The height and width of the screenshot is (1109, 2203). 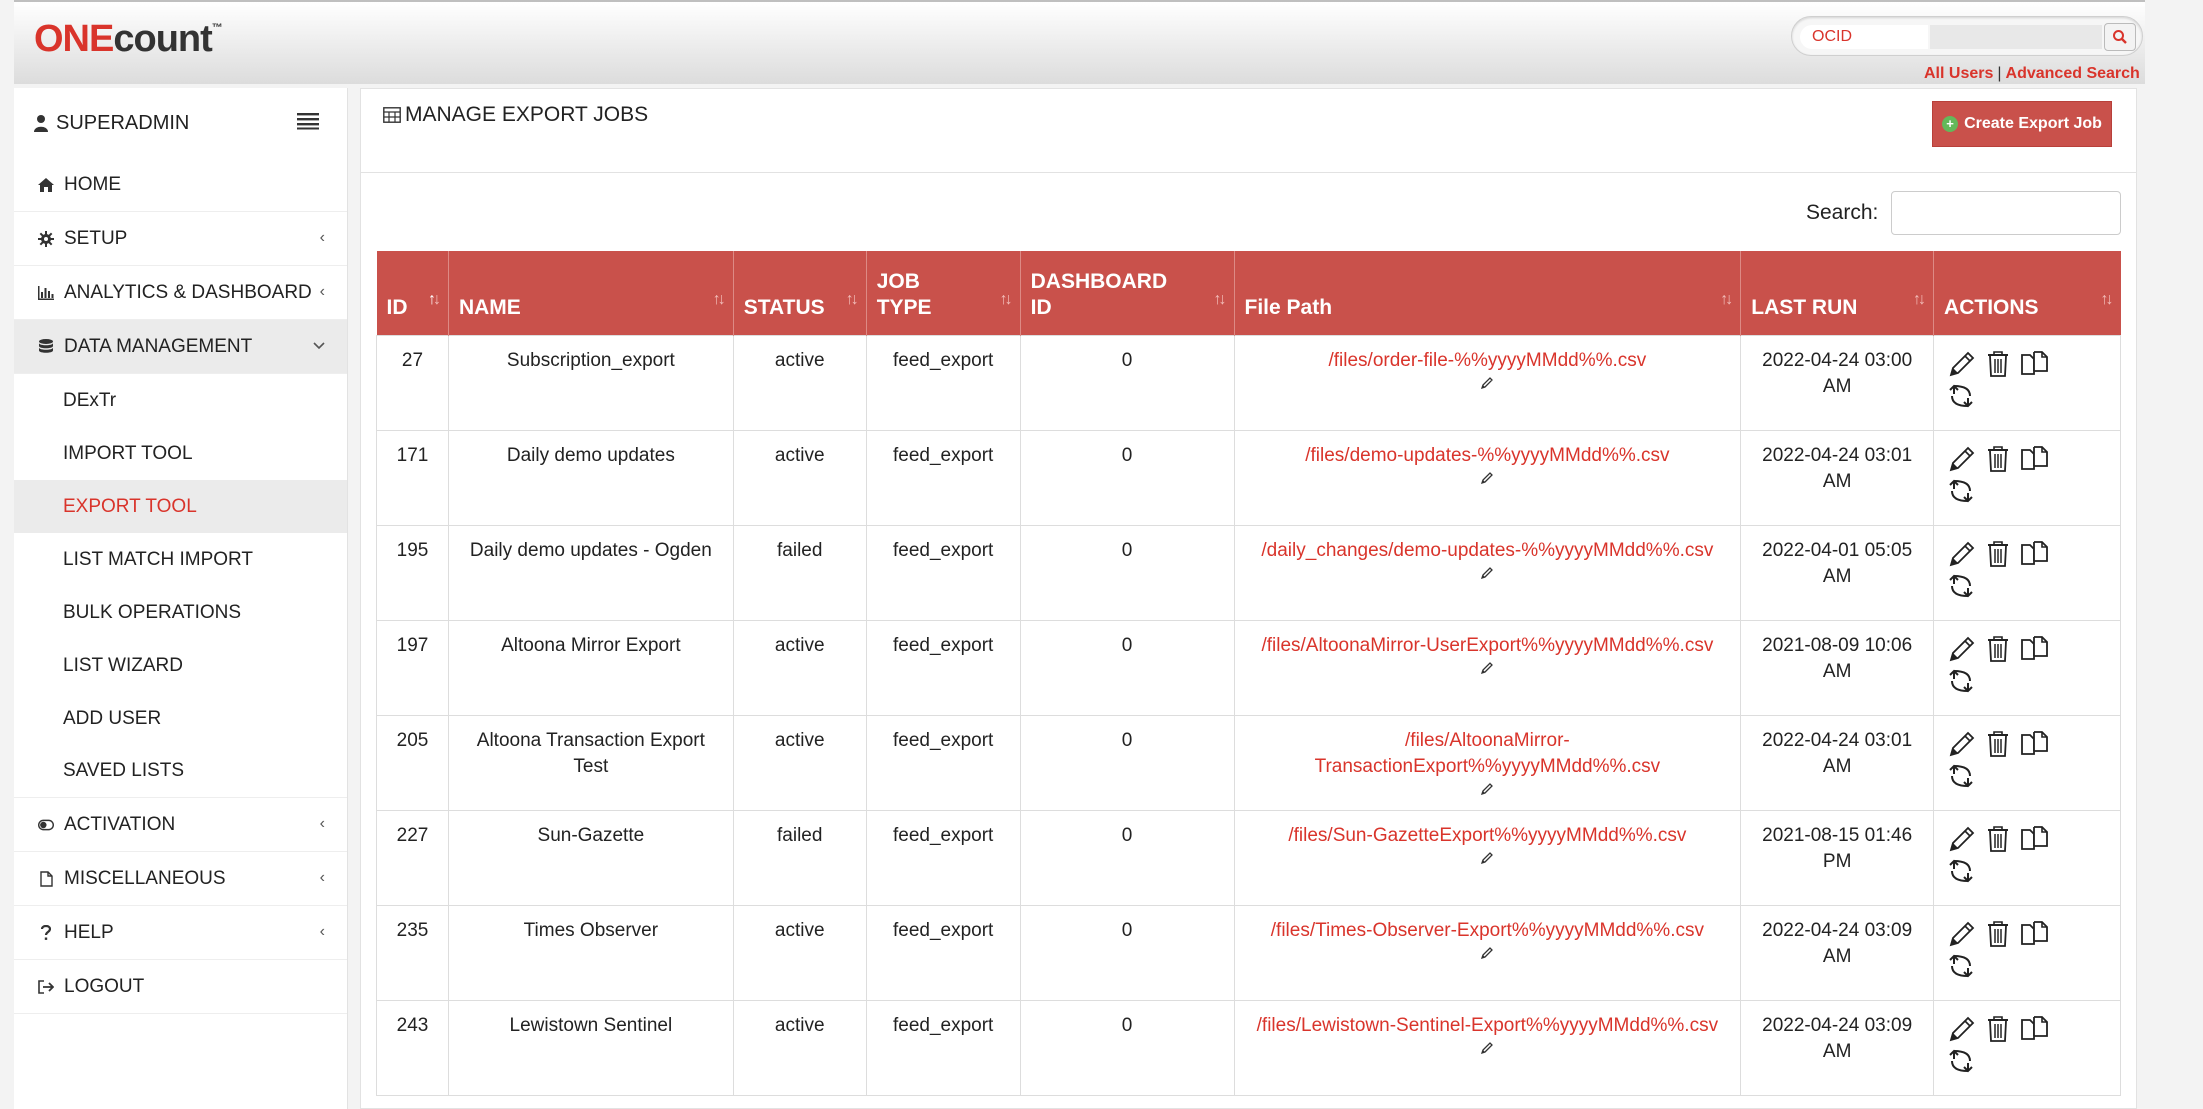 What do you see at coordinates (1488, 293) in the screenshot?
I see `column-header-file-path: File Path ↑↓` at bounding box center [1488, 293].